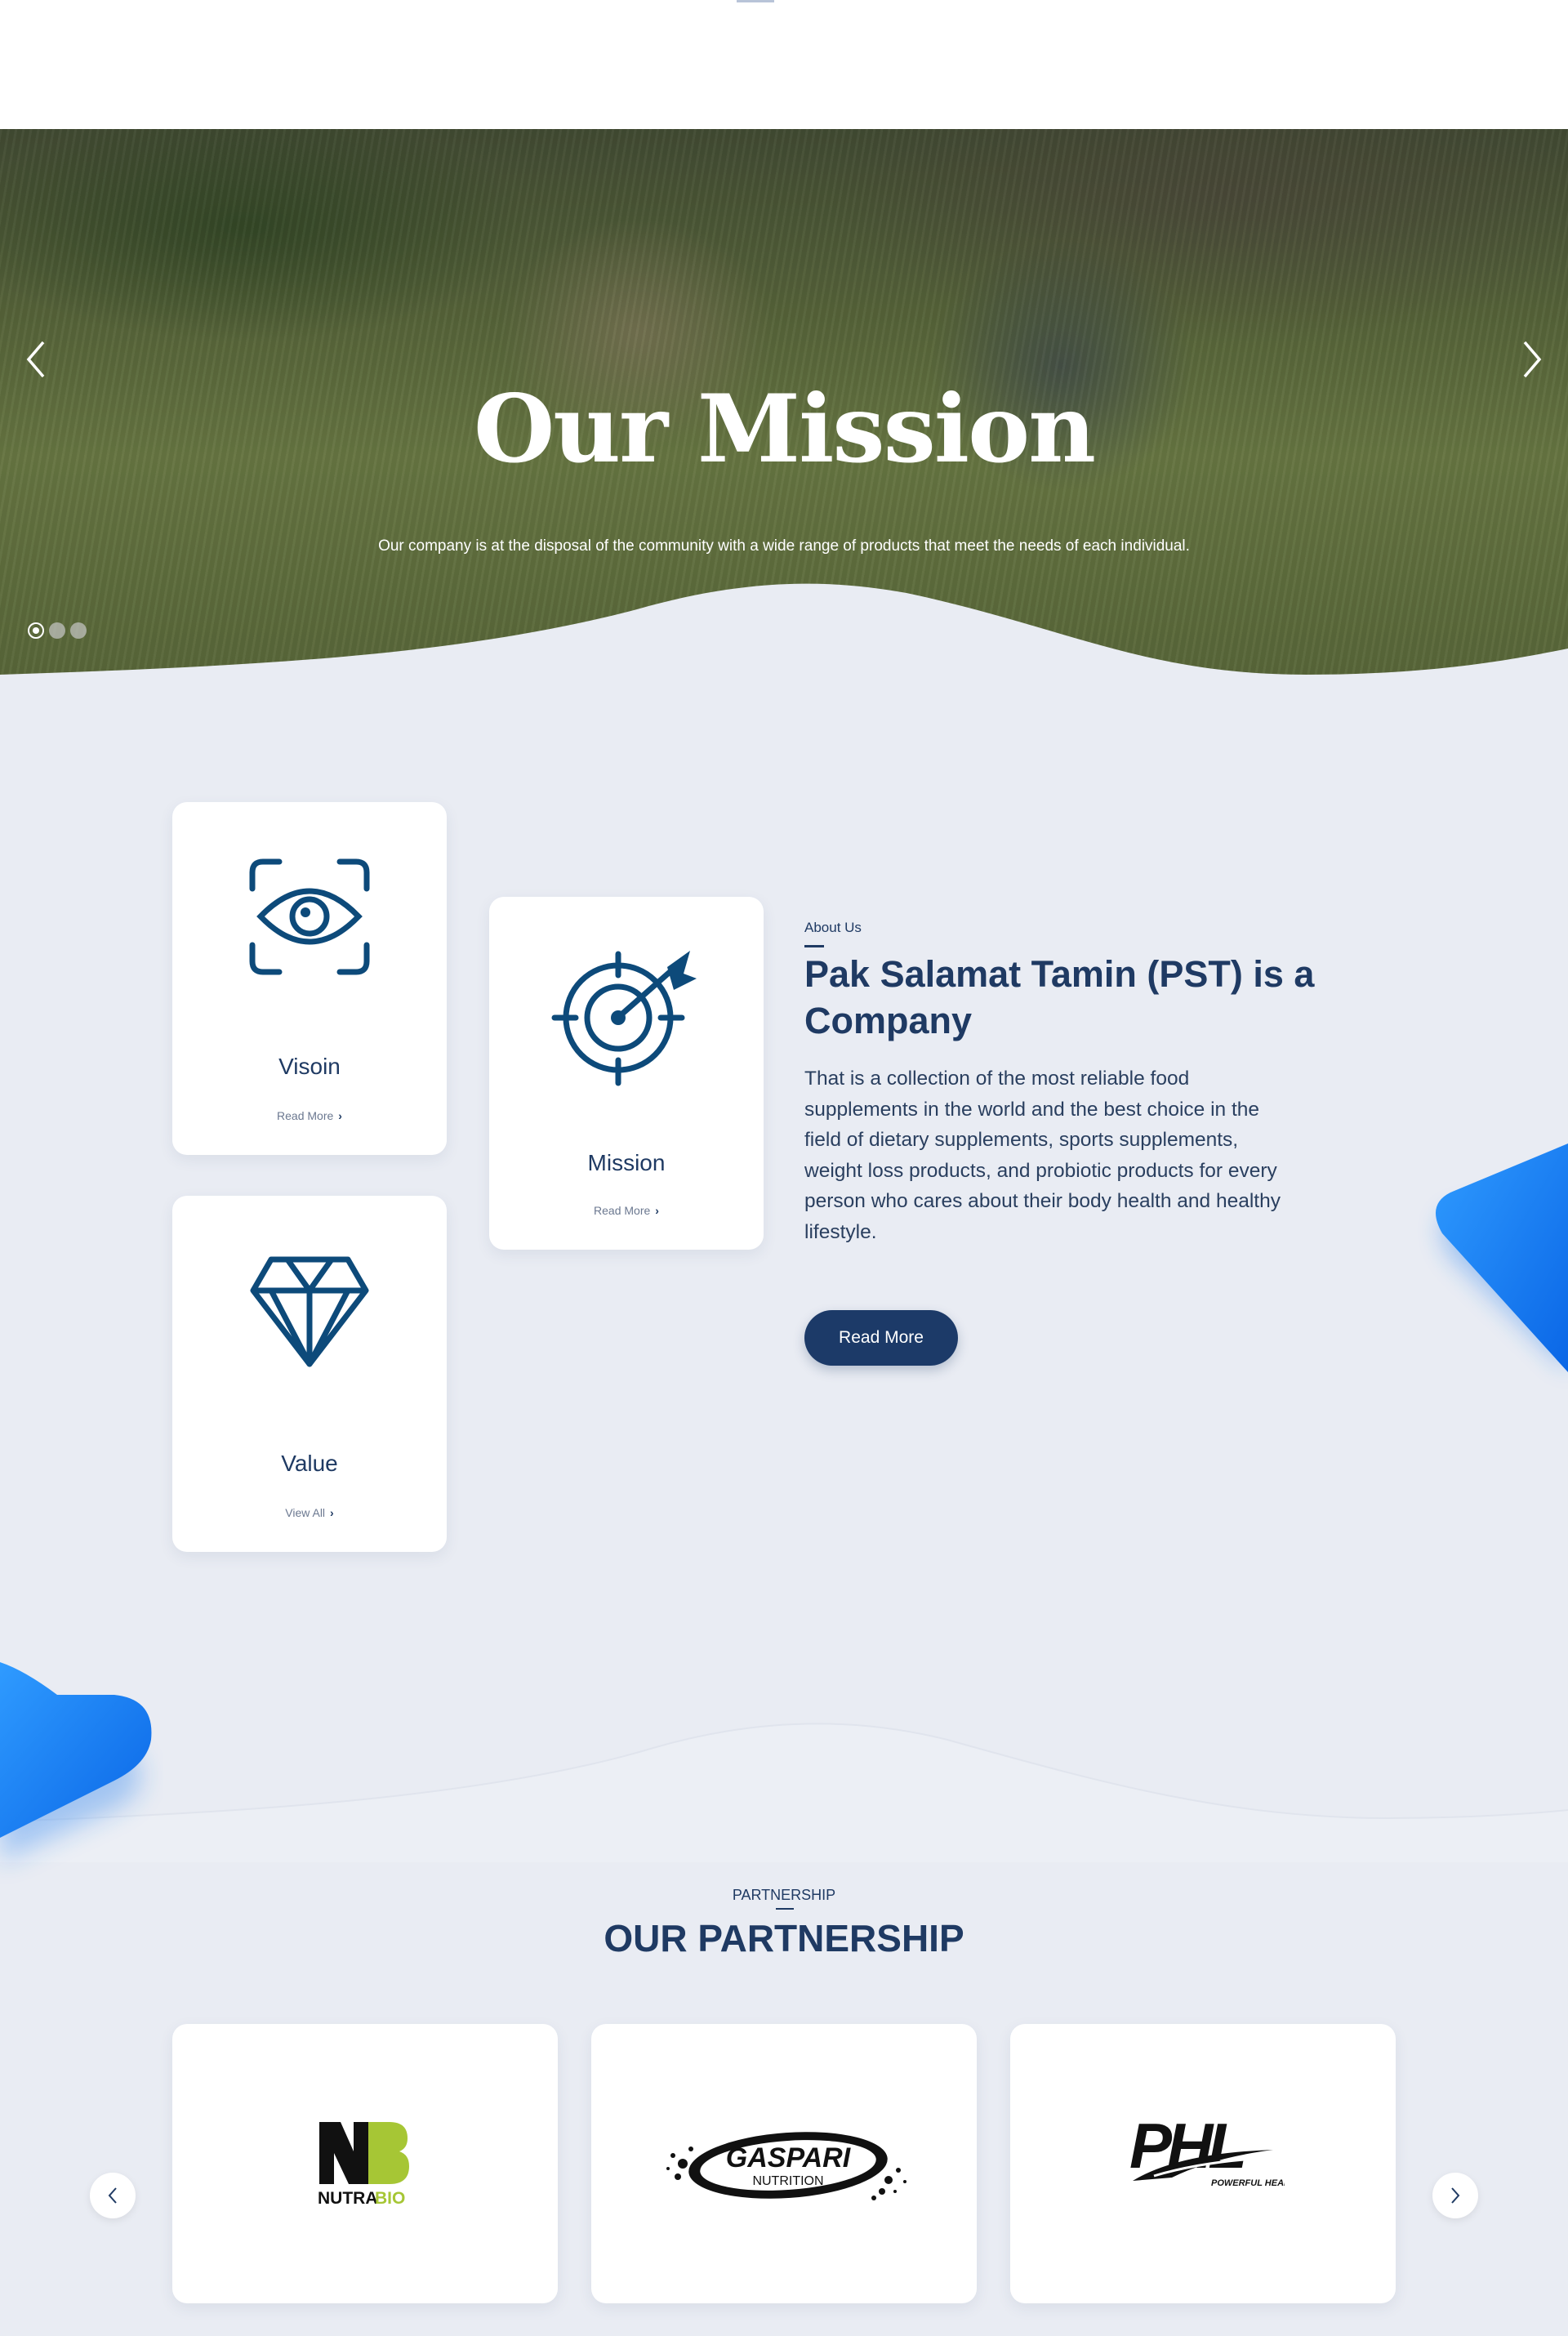 The height and width of the screenshot is (2336, 1568). Describe the element at coordinates (881, 1338) in the screenshot. I see `about-read-more-button: Read More` at that location.